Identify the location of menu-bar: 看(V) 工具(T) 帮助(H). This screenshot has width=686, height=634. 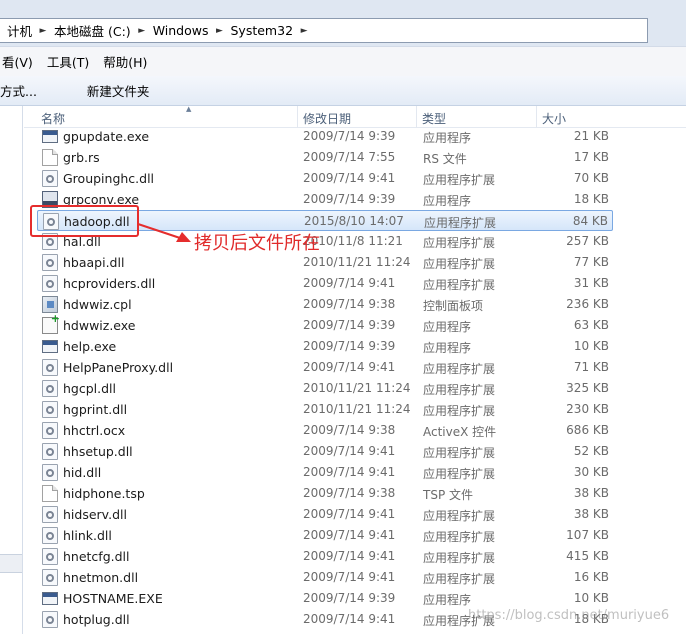
(343, 61).